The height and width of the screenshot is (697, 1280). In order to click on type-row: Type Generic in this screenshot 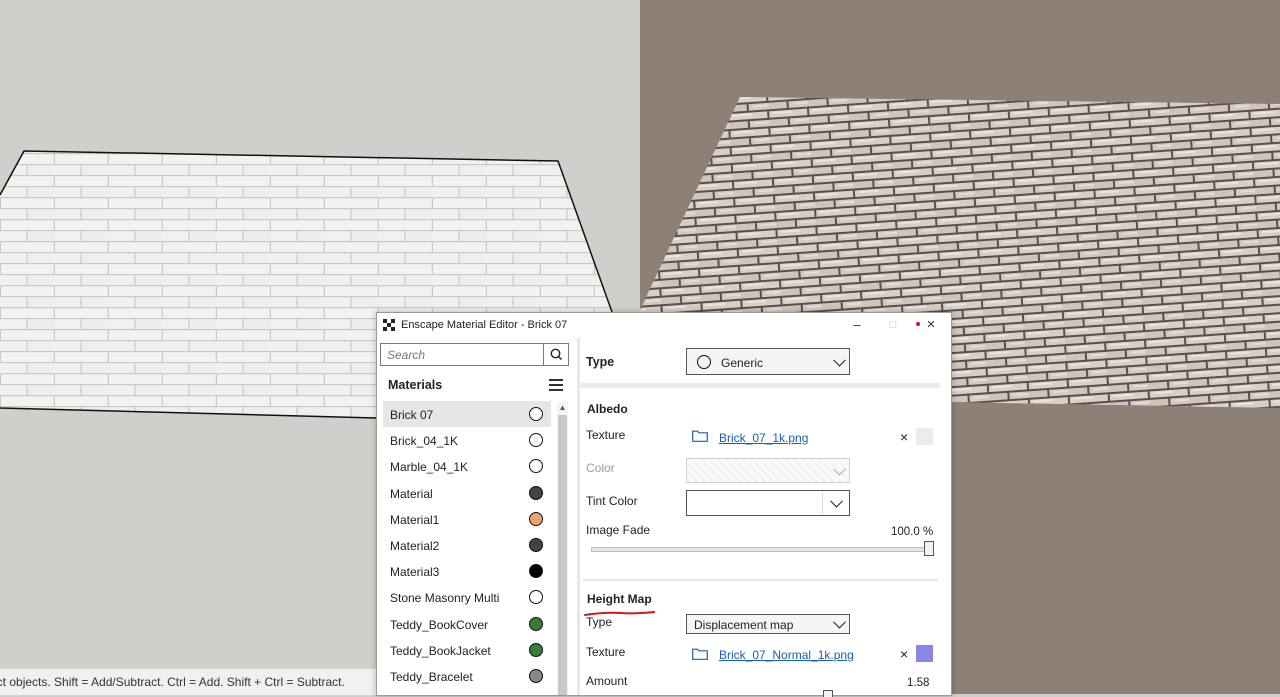, I will do `click(760, 363)`.